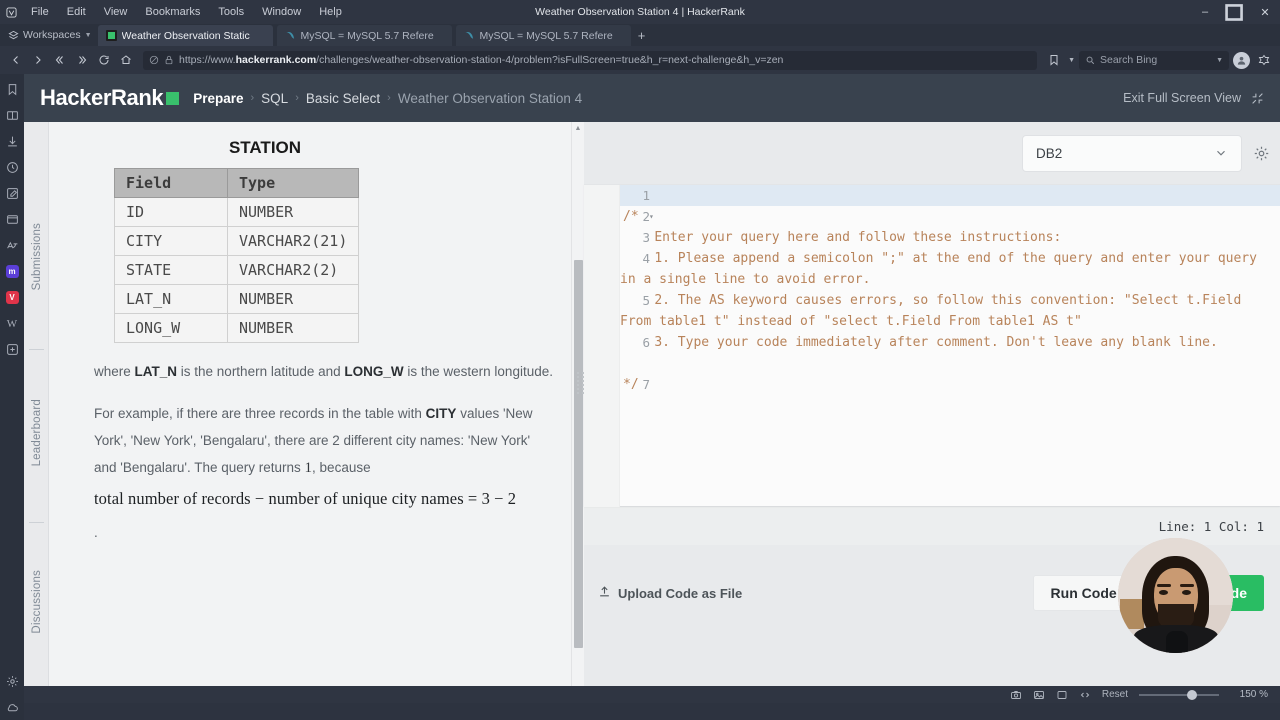  What do you see at coordinates (1129, 60) in the screenshot?
I see `search-placeholder: Search Bing` at bounding box center [1129, 60].